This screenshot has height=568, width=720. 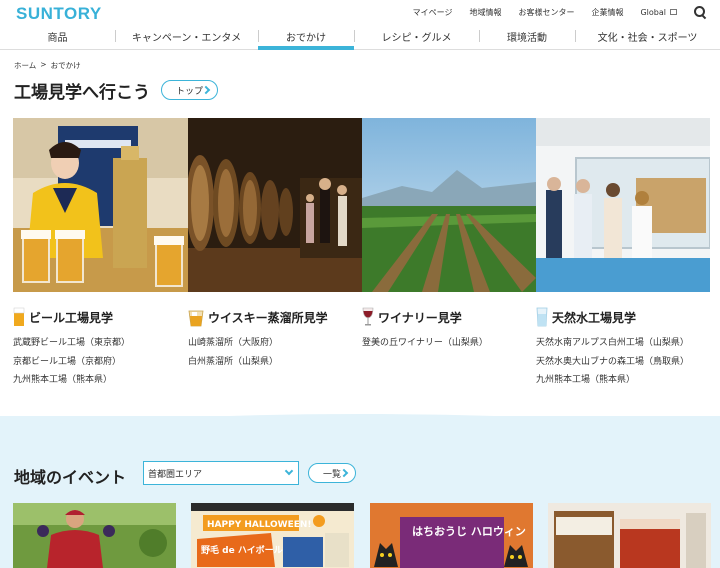 I want to click on category-water-label: 天然水工場見学, so click(x=594, y=317).